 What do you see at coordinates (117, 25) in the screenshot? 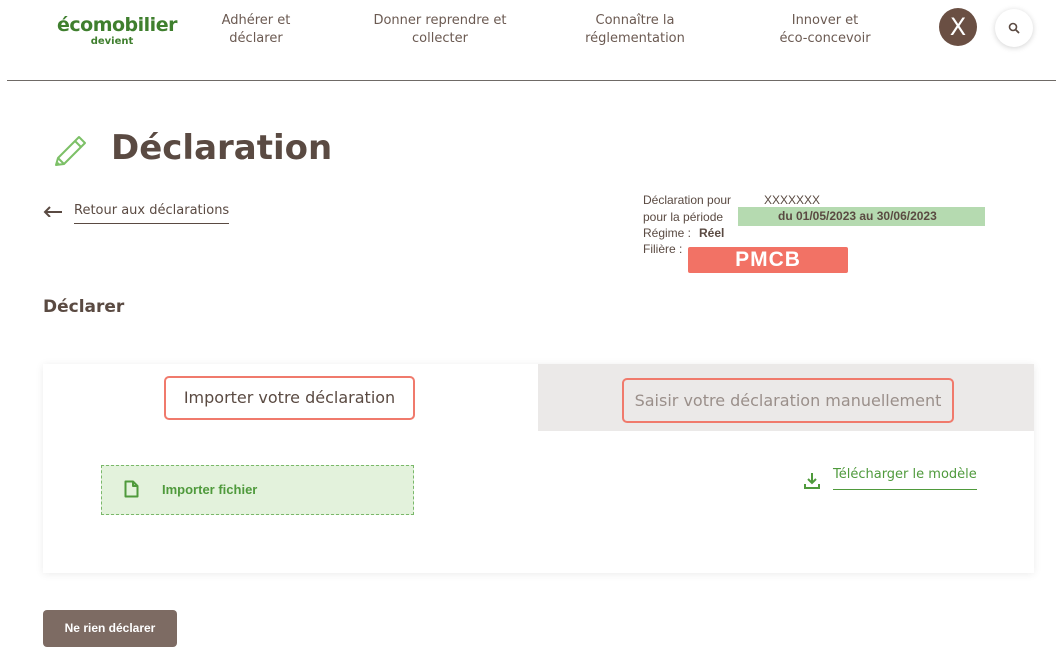
I see `logo-text: écomobilier` at bounding box center [117, 25].